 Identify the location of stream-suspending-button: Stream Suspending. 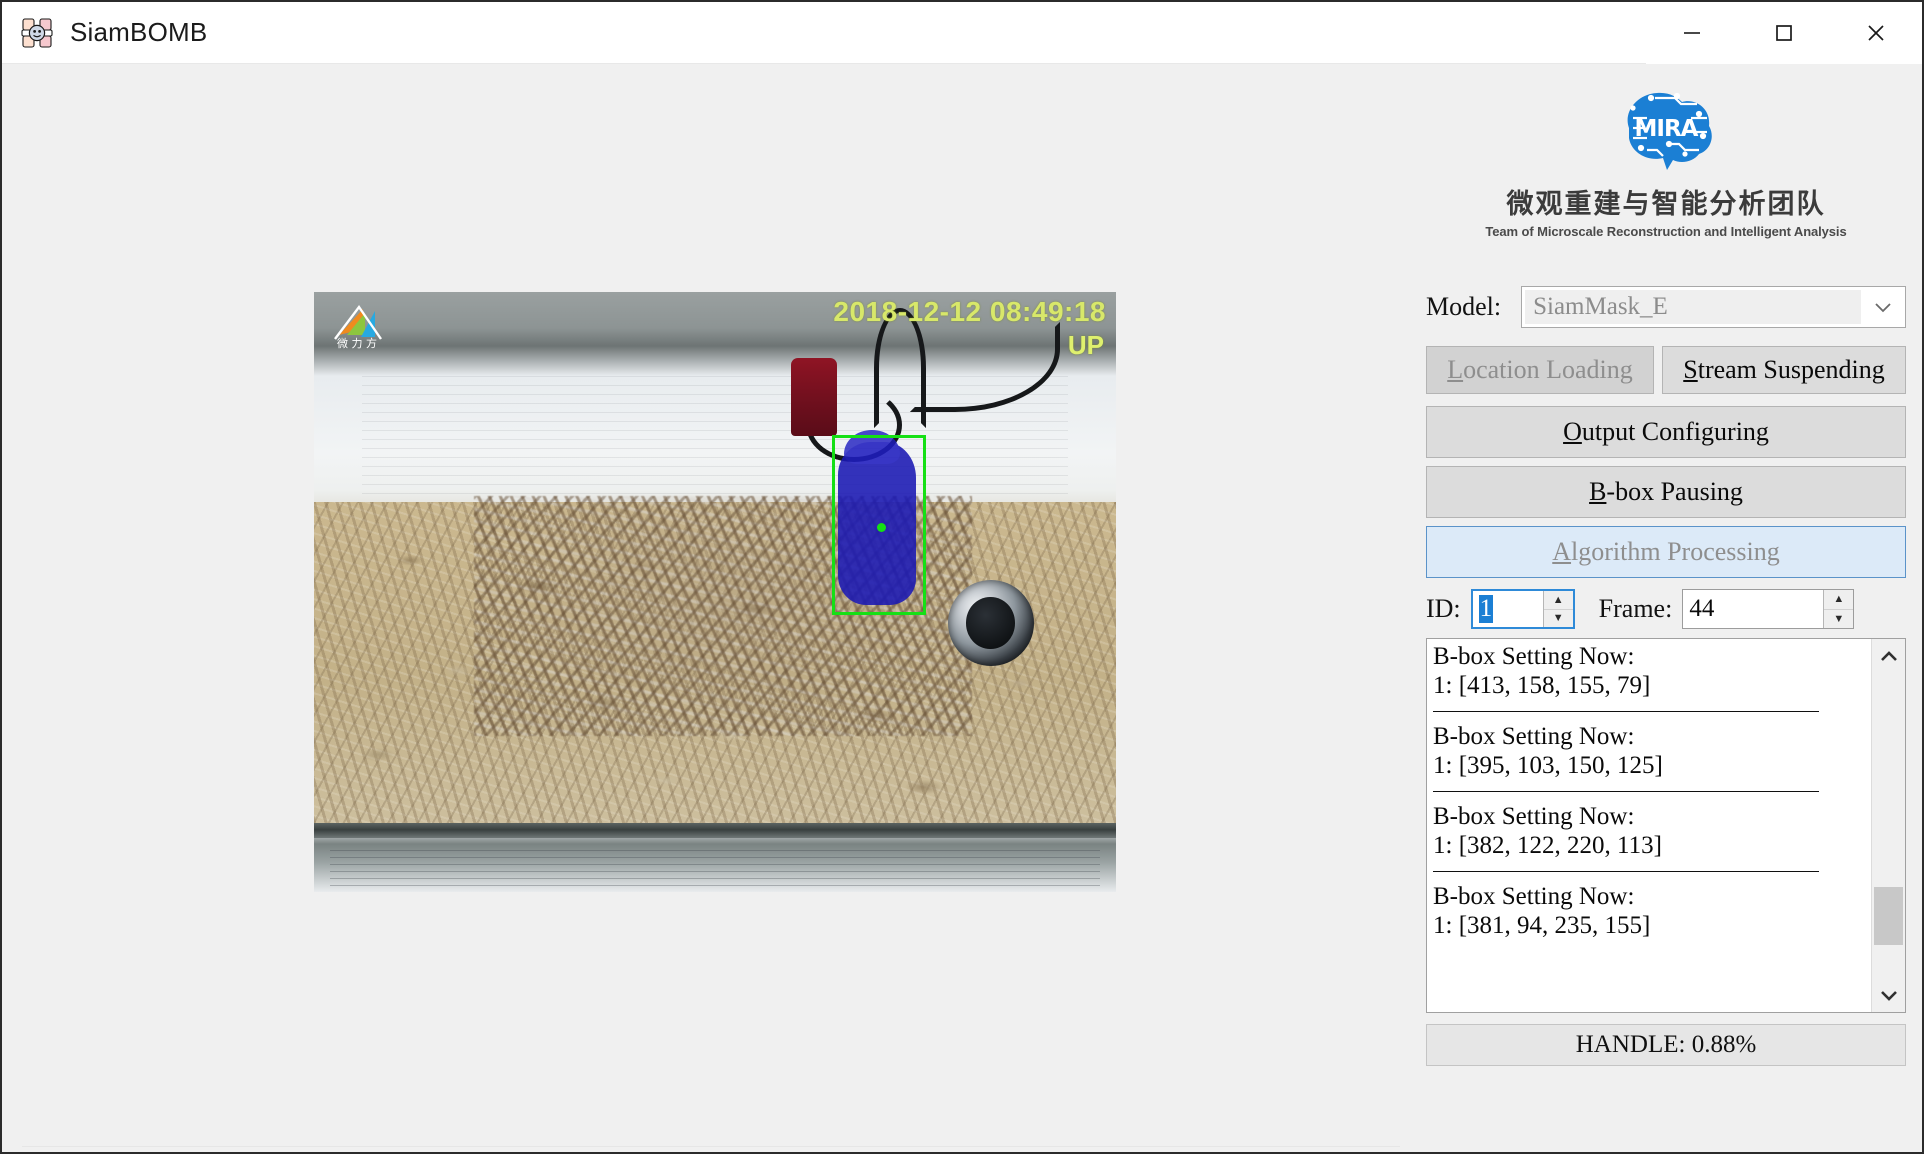
(1784, 370).